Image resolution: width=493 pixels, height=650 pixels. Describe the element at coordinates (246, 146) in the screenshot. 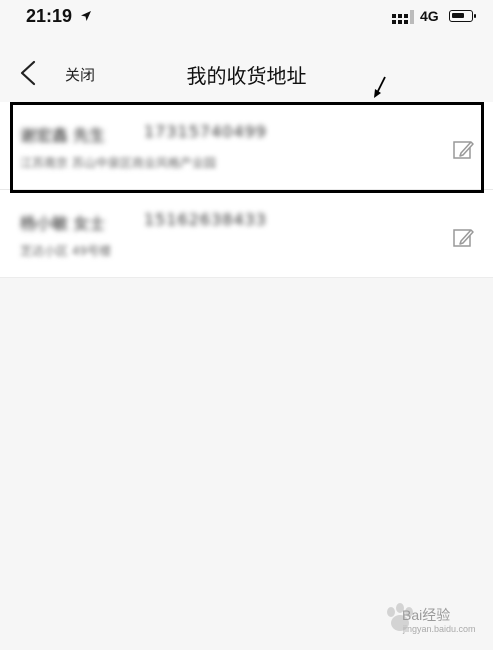

I see `address-item: 谢宏鑫 先生 17315740499 江苏南京 苏山中泉区商业风格产业园` at that location.